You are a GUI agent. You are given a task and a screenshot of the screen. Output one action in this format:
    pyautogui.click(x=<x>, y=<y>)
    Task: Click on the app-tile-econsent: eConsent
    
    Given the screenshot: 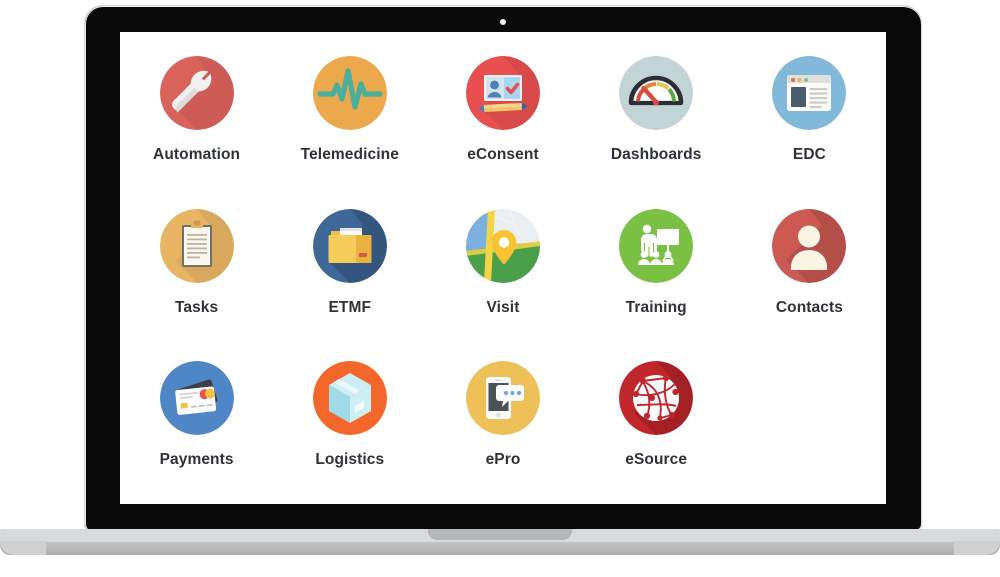 What is the action you would take?
    pyautogui.click(x=502, y=104)
    